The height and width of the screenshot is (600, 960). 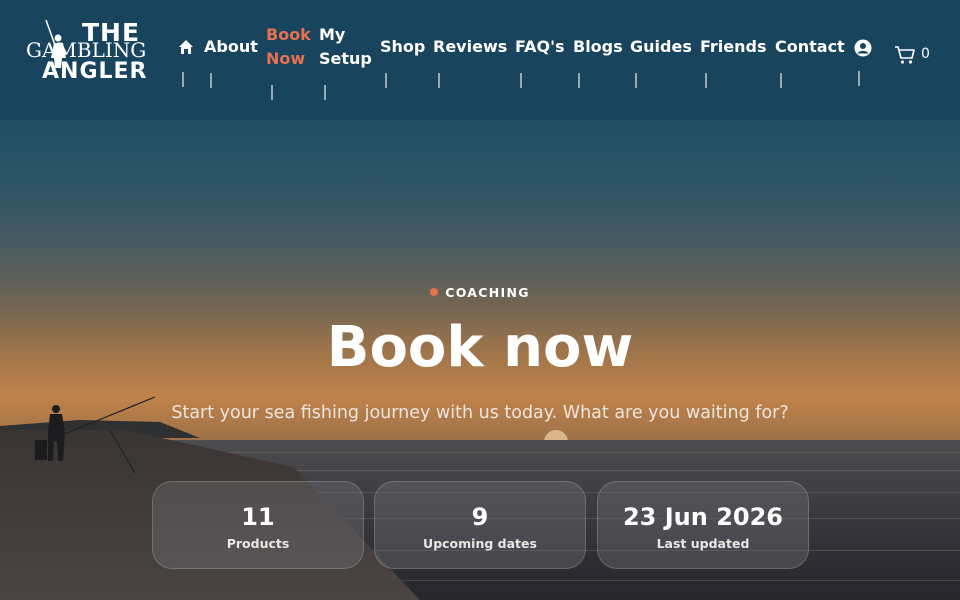 I want to click on stat-value: 11, so click(x=258, y=517).